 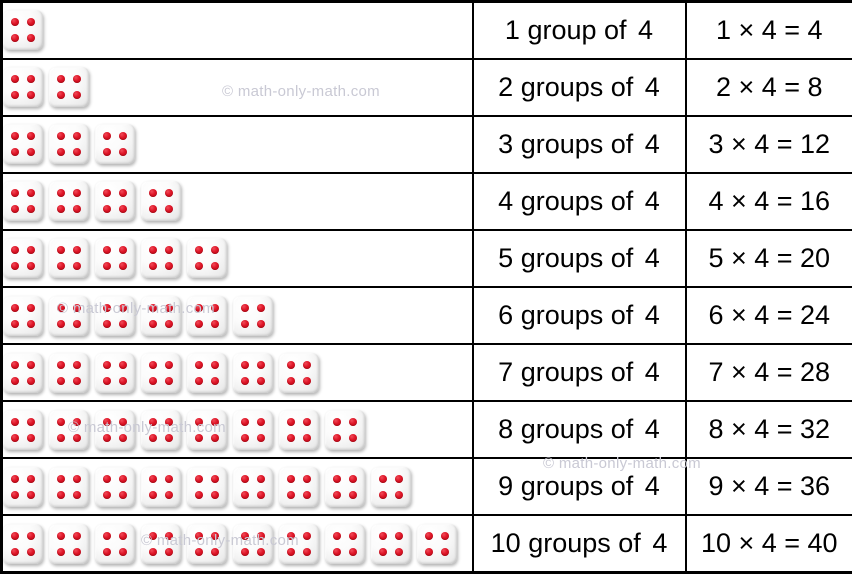 What do you see at coordinates (579, 87) in the screenshot?
I see `groups-phrase-cell: 2 groups of 4` at bounding box center [579, 87].